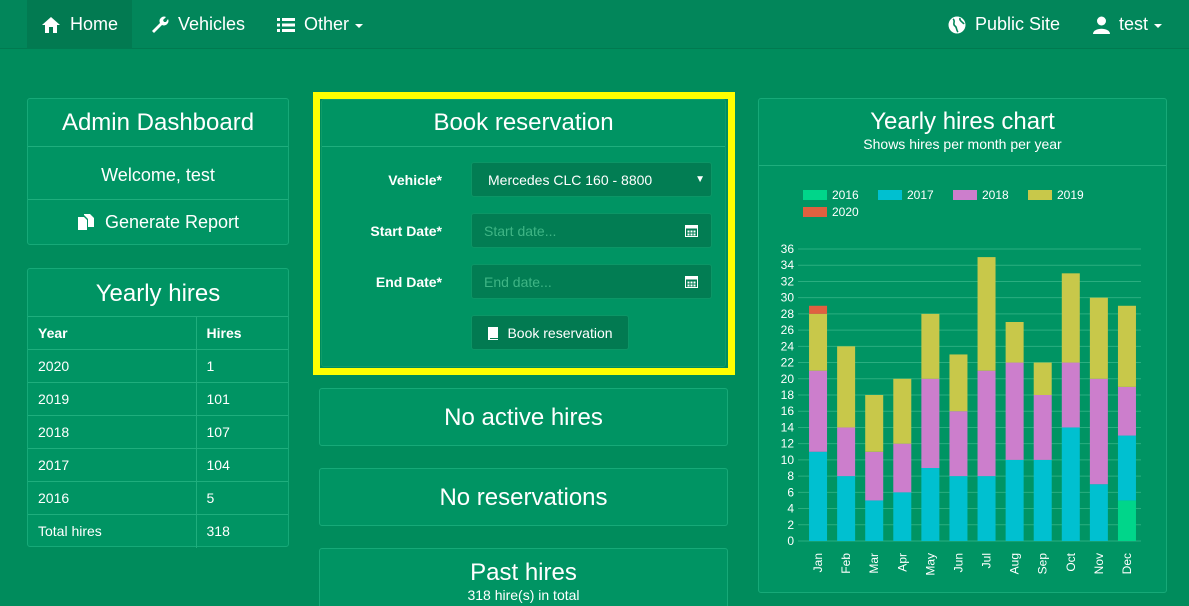  I want to click on cell-year: 2018, so click(112, 432).